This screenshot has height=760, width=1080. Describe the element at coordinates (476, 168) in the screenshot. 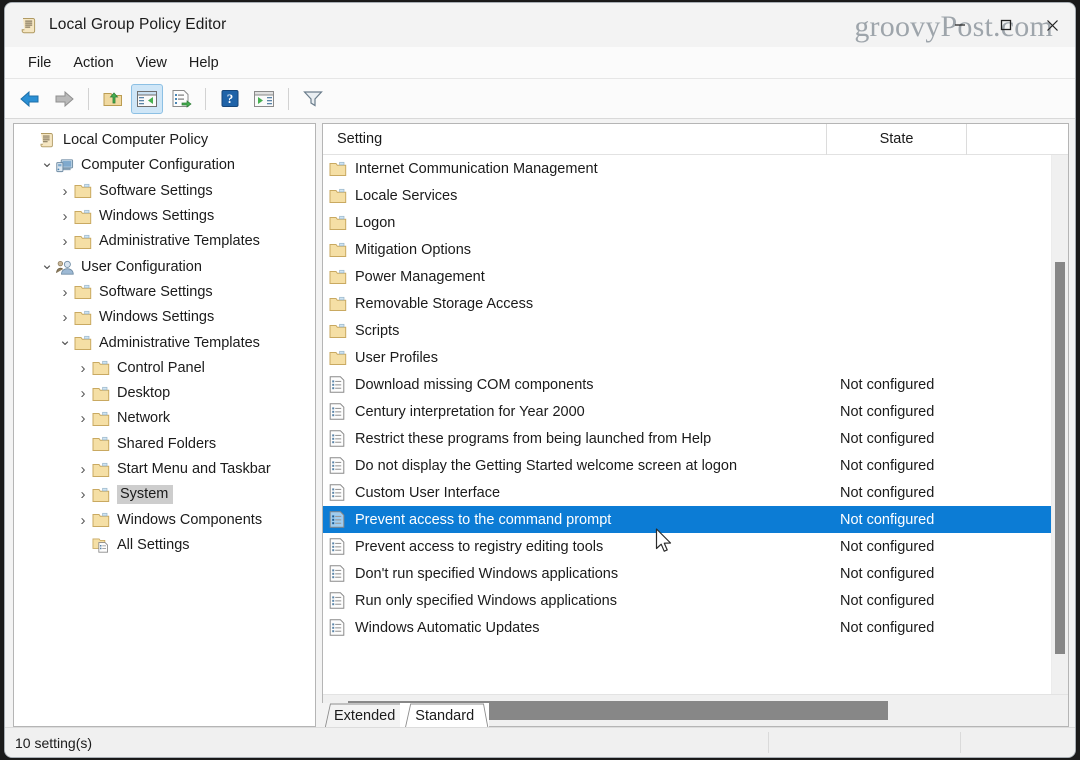

I see `setting-name: Internet Communication Management` at that location.